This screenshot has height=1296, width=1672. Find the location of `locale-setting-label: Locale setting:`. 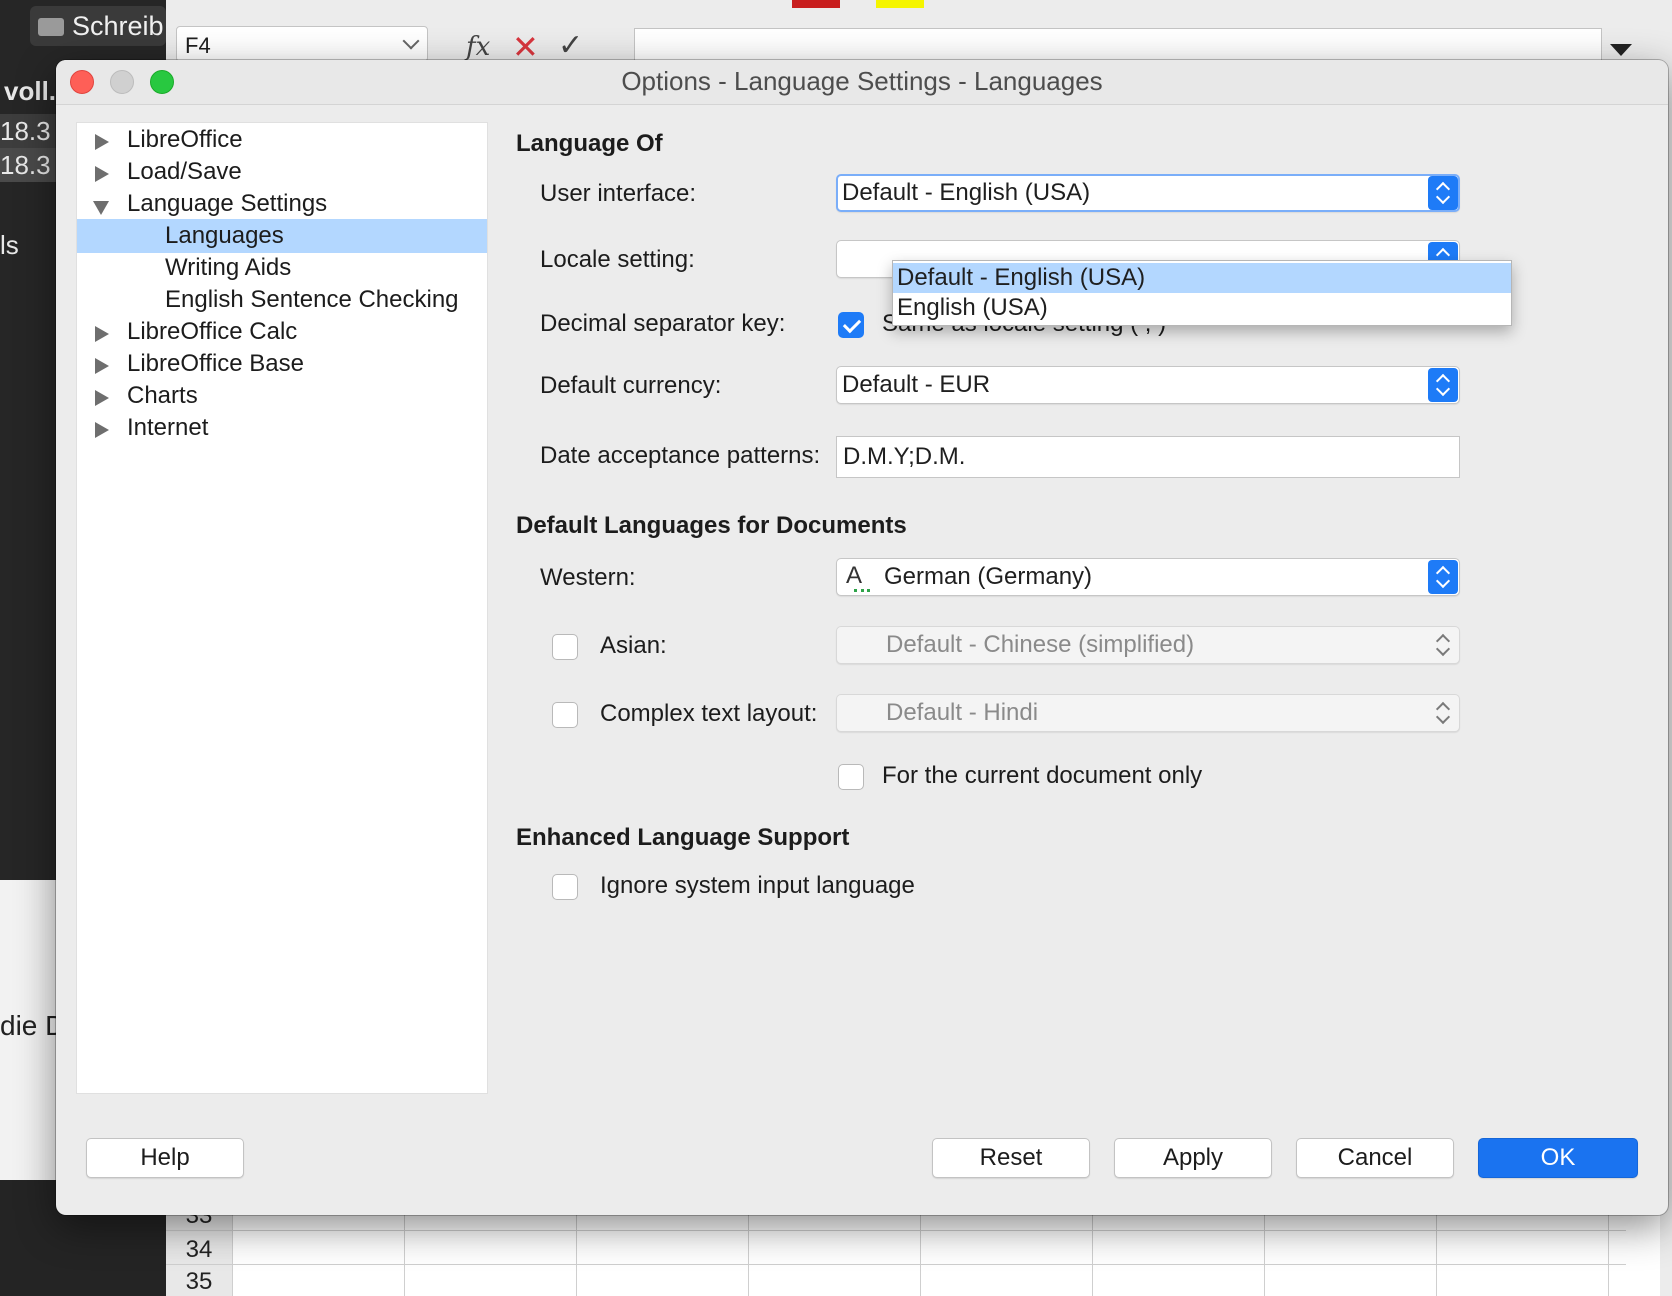

locale-setting-label: Locale setting: is located at coordinates (617, 259).